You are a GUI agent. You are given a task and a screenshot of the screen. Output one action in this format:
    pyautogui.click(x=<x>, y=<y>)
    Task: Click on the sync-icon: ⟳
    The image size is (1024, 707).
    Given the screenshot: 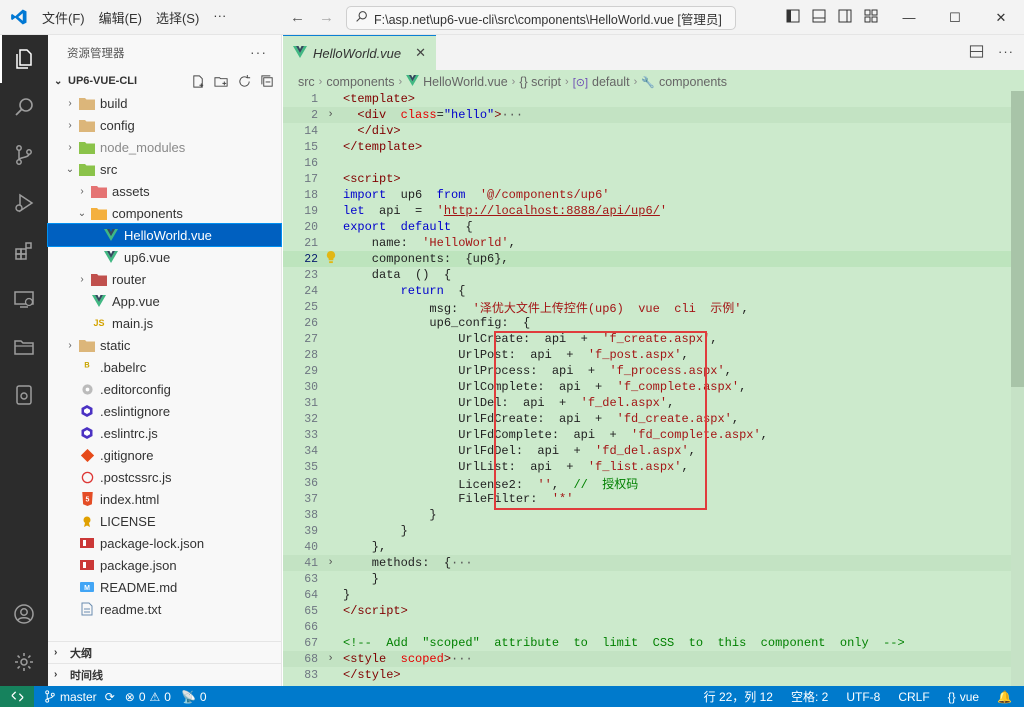 What is the action you would take?
    pyautogui.click(x=110, y=697)
    